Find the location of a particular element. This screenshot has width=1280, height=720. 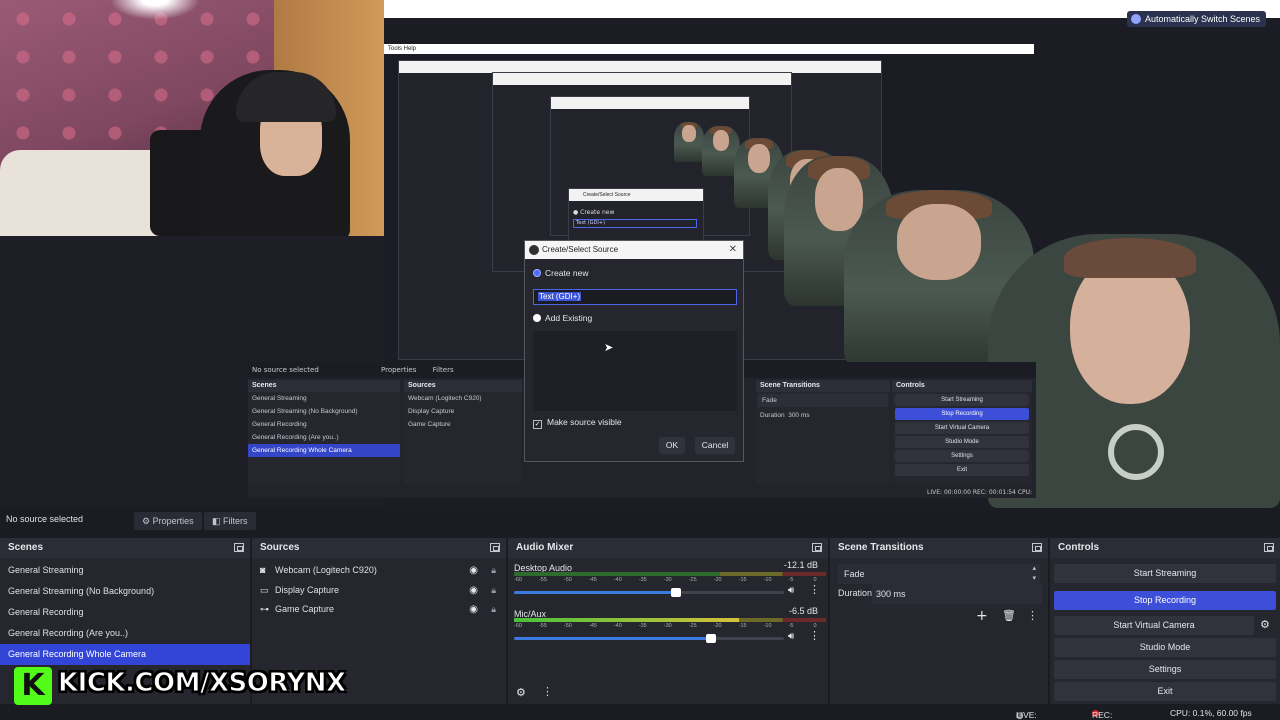

settings-button: Settings is located at coordinates (1165, 669).